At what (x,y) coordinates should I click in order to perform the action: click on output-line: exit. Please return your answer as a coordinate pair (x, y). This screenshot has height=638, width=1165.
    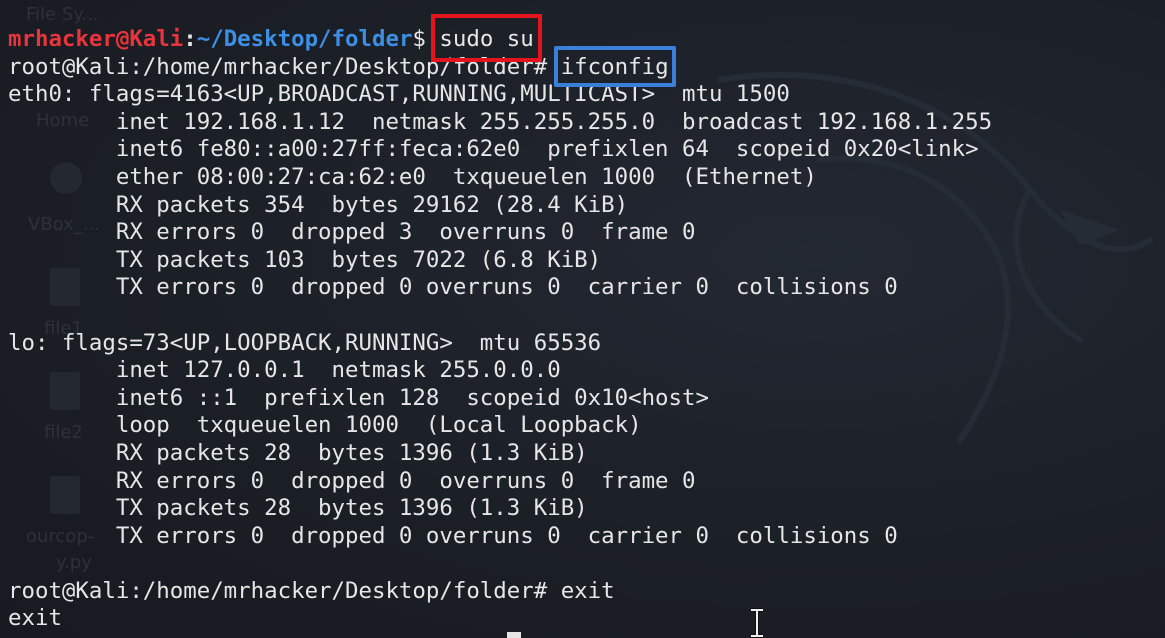
    Looking at the image, I should click on (35, 618).